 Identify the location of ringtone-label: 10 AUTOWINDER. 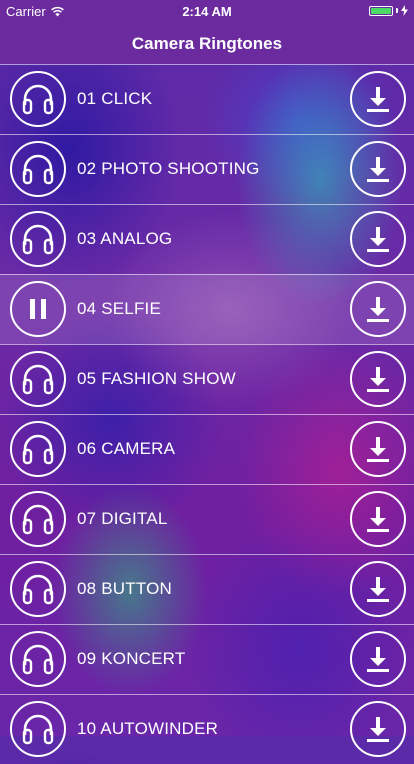
(148, 728).